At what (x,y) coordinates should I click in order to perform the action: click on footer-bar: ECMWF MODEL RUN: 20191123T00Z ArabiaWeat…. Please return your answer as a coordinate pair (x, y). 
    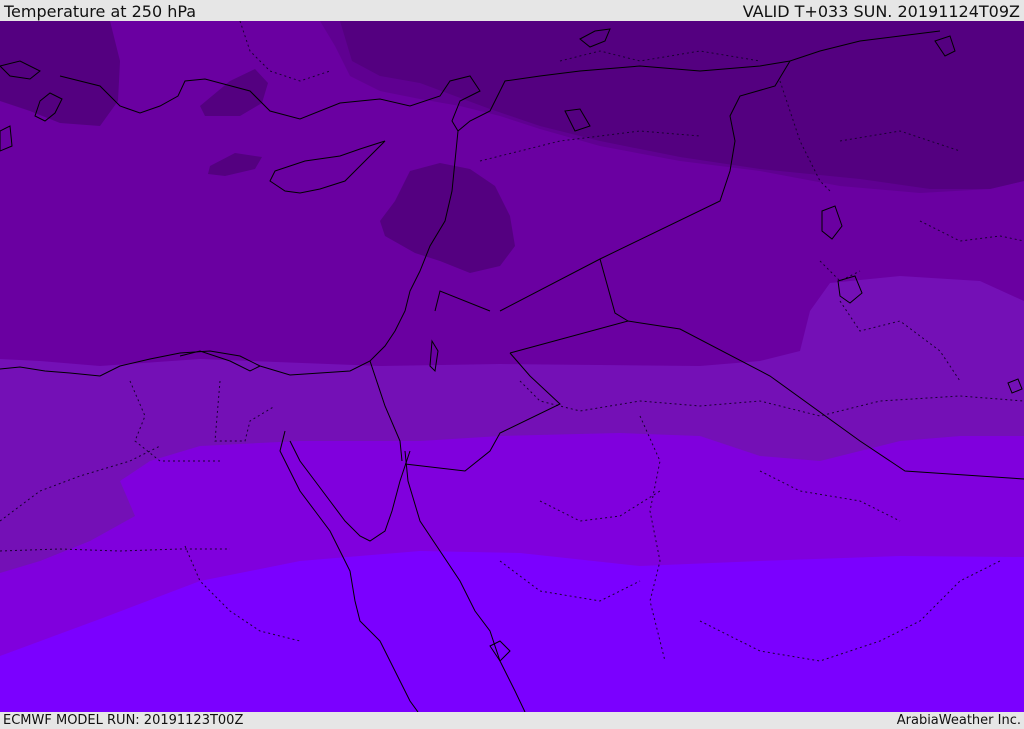
    Looking at the image, I should click on (512, 720).